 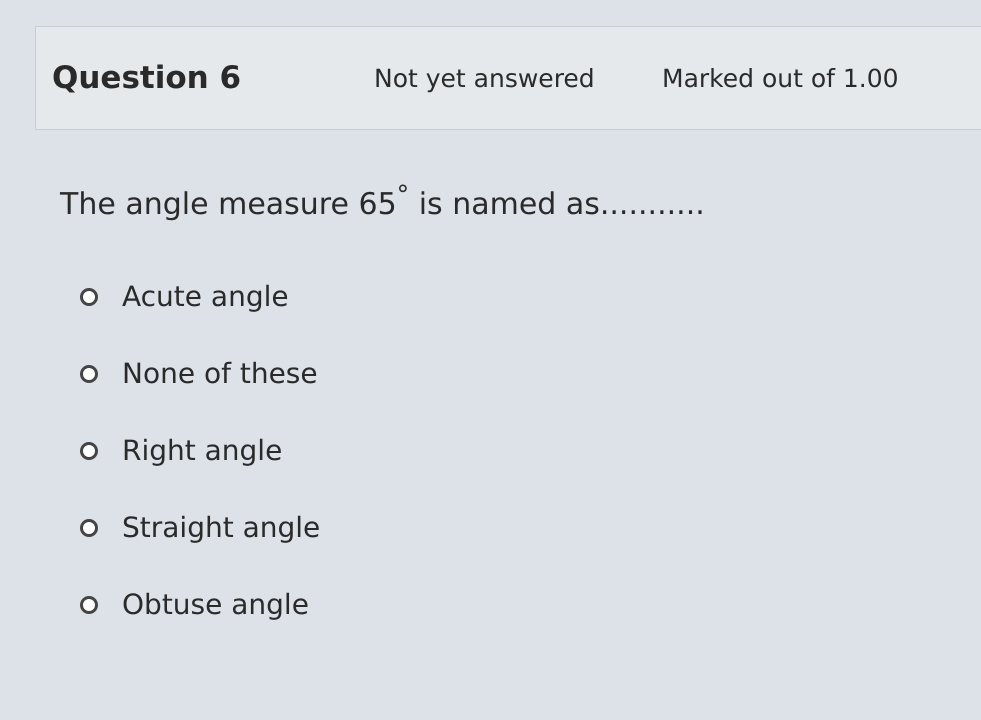 I want to click on question-title: Question 6, so click(x=147, y=78).